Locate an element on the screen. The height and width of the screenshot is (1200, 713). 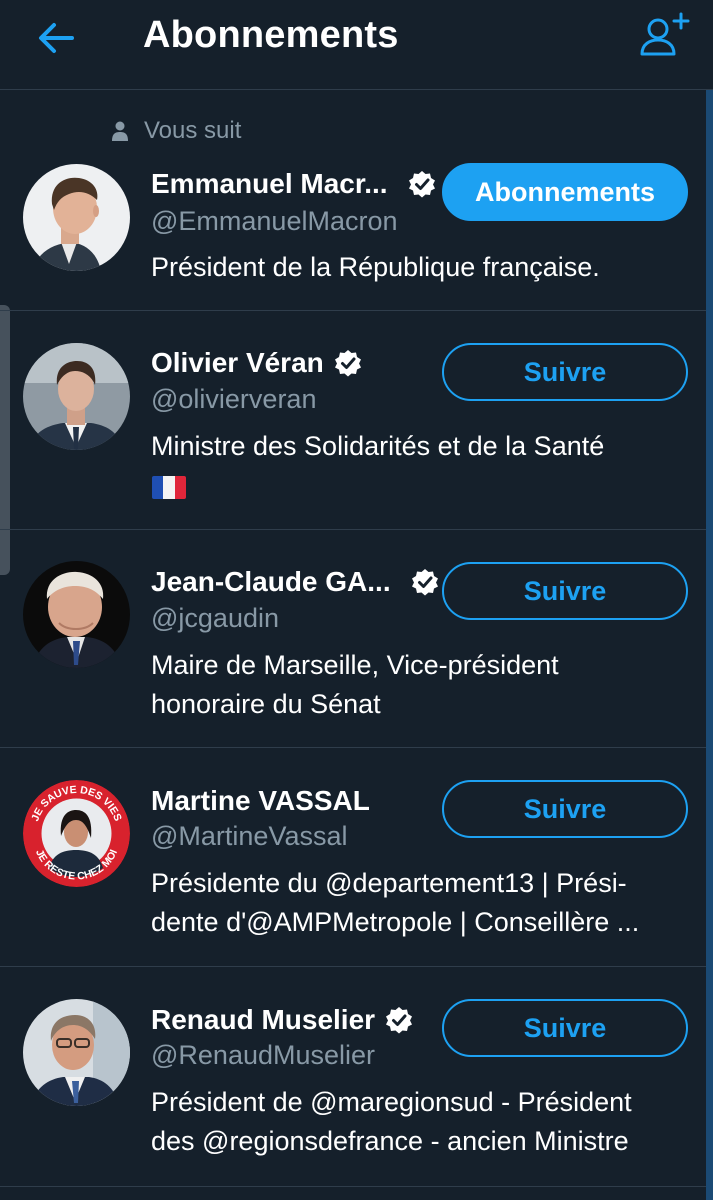
user-handle: @MartineVassal is located at coordinates (249, 836).